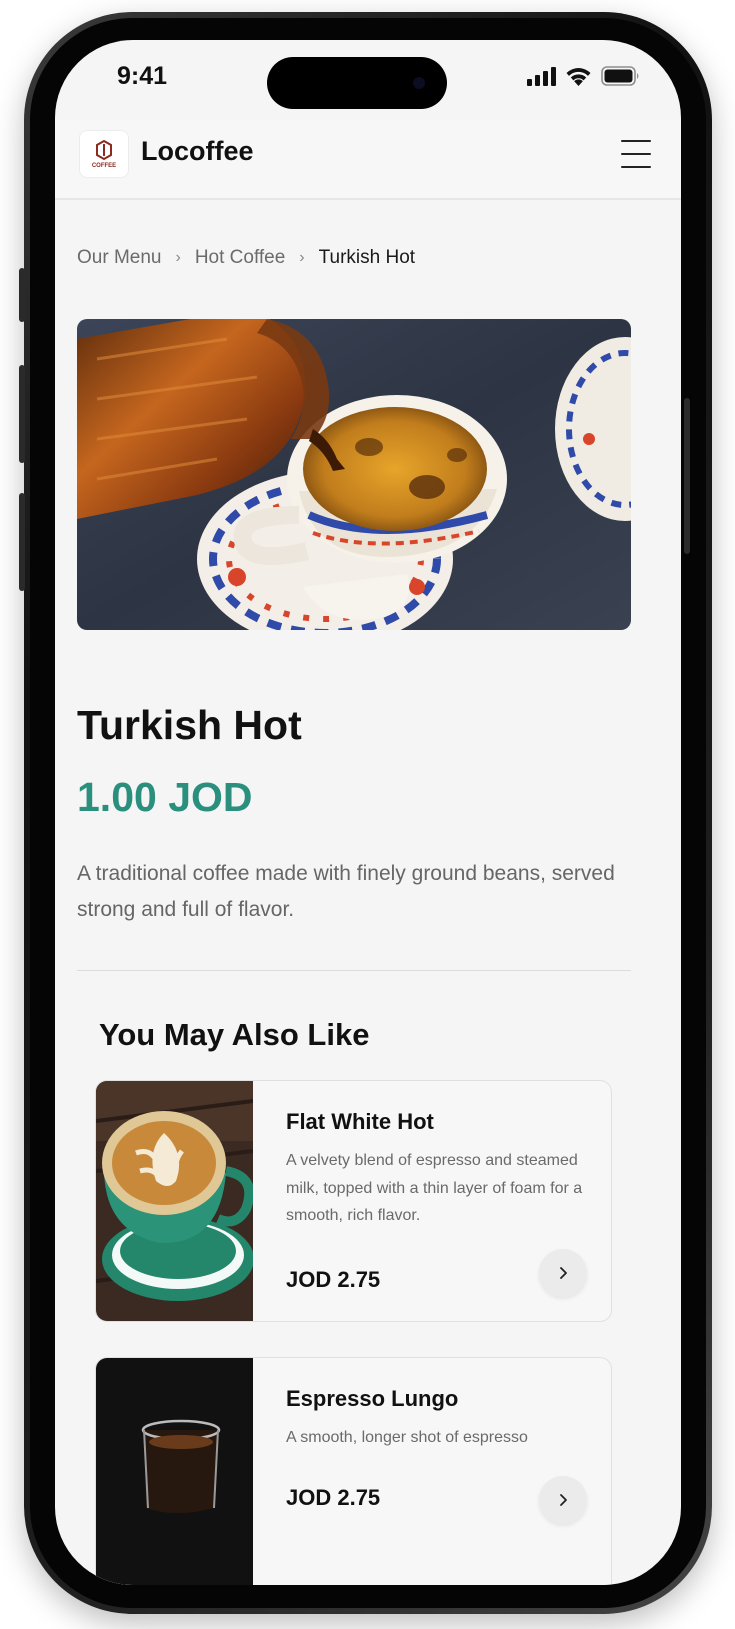 Image resolution: width=735 pixels, height=1629 pixels. Describe the element at coordinates (165, 797) in the screenshot. I see `product-price: 1.00 JOD` at that location.